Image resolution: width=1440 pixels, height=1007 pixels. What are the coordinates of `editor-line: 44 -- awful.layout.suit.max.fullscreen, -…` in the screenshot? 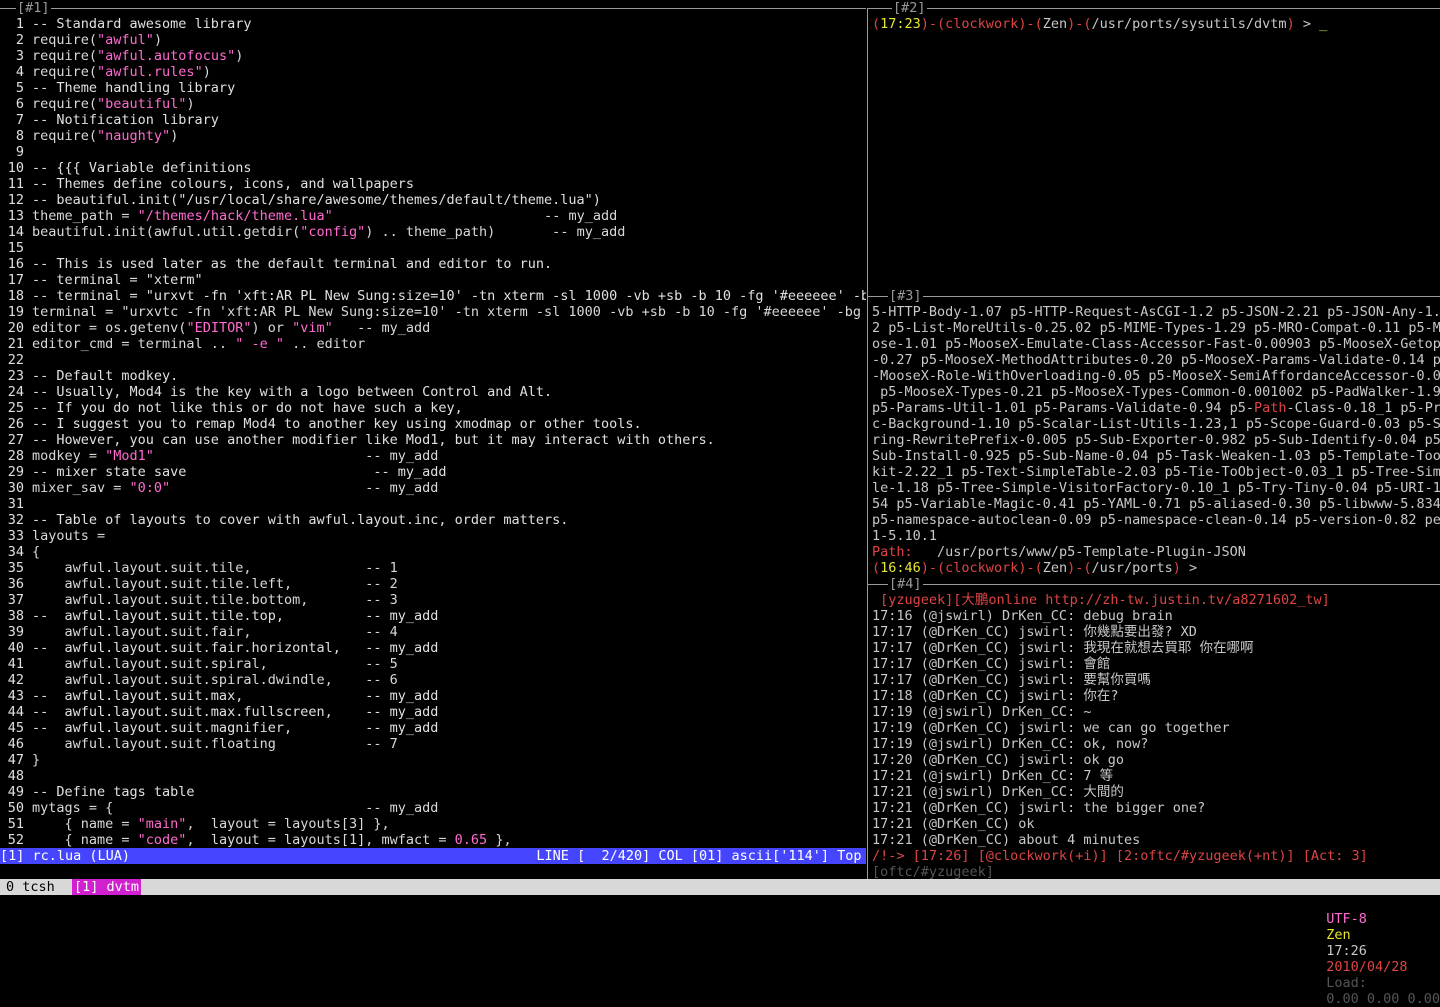 It's located at (433, 712).